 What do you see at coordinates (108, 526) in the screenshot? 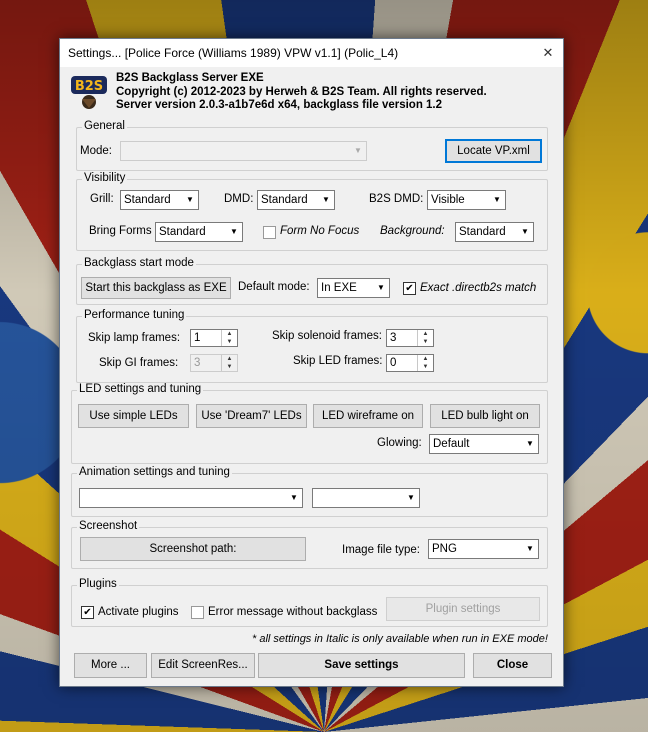
I see `screenshot-group-title: Screenshot` at bounding box center [108, 526].